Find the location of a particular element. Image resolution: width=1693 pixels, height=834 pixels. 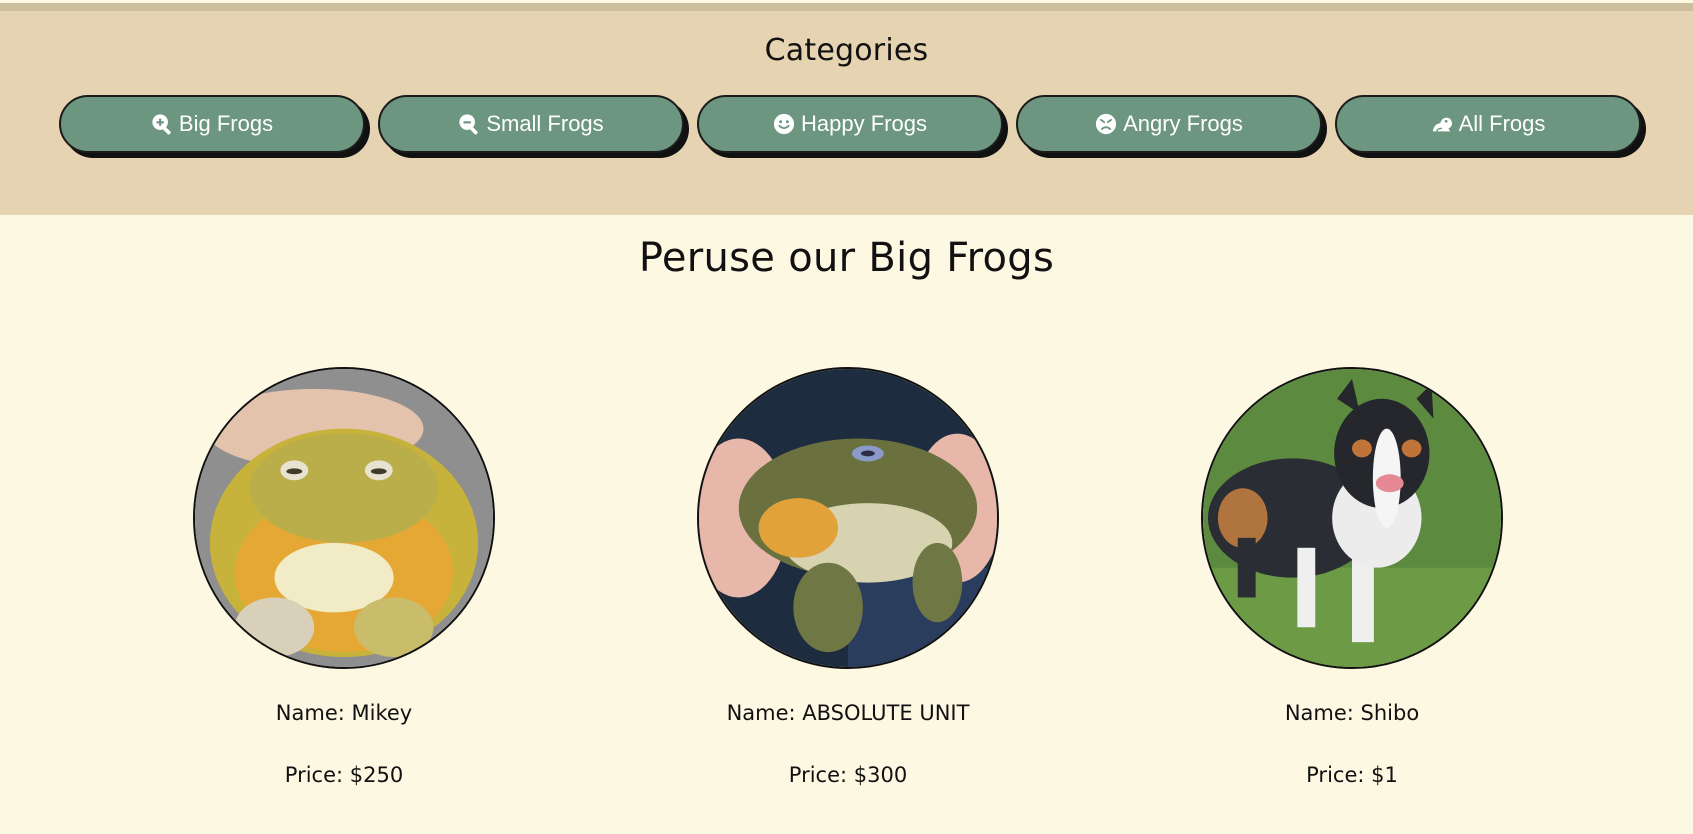

all-frogs-label: All Frogs is located at coordinates (1502, 123).